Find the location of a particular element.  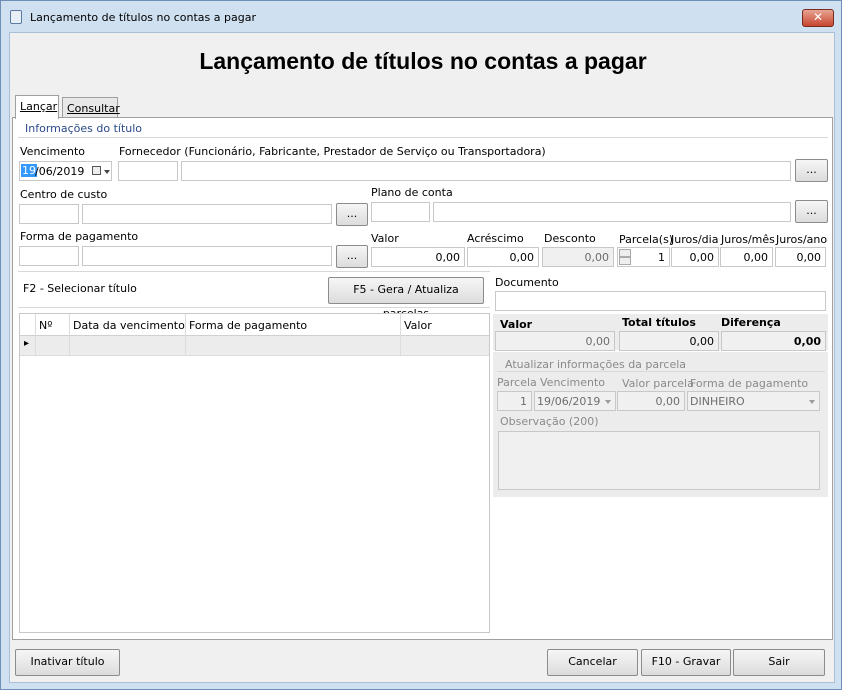

totals-valor-value: 0,00 is located at coordinates (555, 341).